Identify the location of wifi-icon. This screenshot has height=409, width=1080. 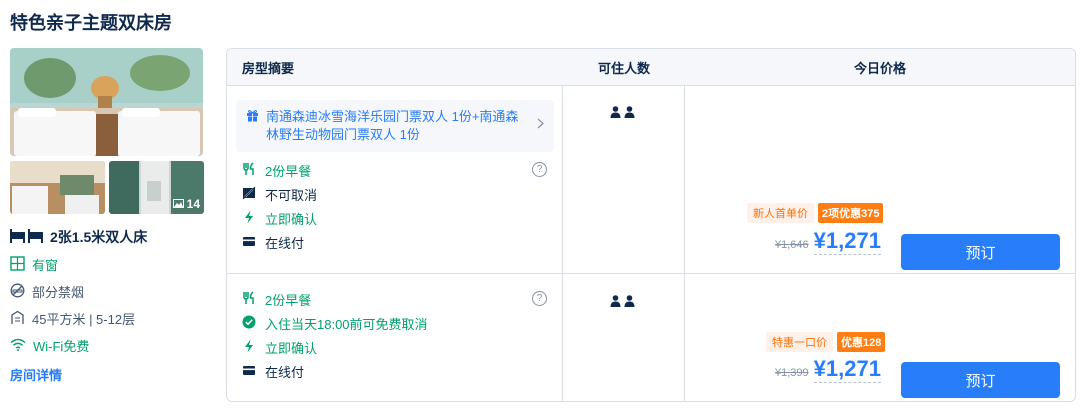
(18, 346).